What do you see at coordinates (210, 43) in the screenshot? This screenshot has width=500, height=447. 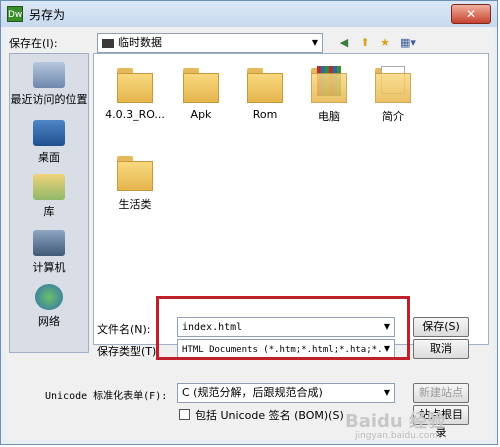 I see `save-in-dropdown: 临时数据 ▼` at bounding box center [210, 43].